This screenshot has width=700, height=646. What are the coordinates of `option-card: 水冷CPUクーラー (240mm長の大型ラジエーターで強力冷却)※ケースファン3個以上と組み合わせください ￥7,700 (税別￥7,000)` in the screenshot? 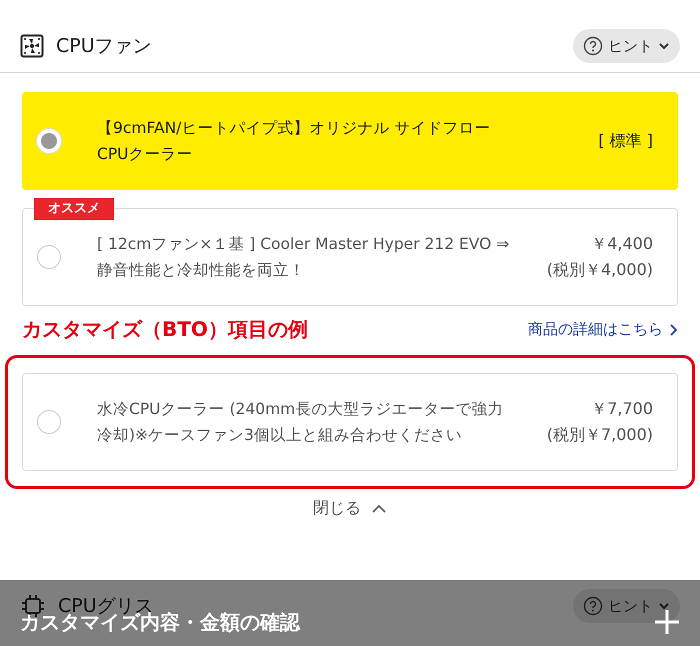 It's located at (350, 422).